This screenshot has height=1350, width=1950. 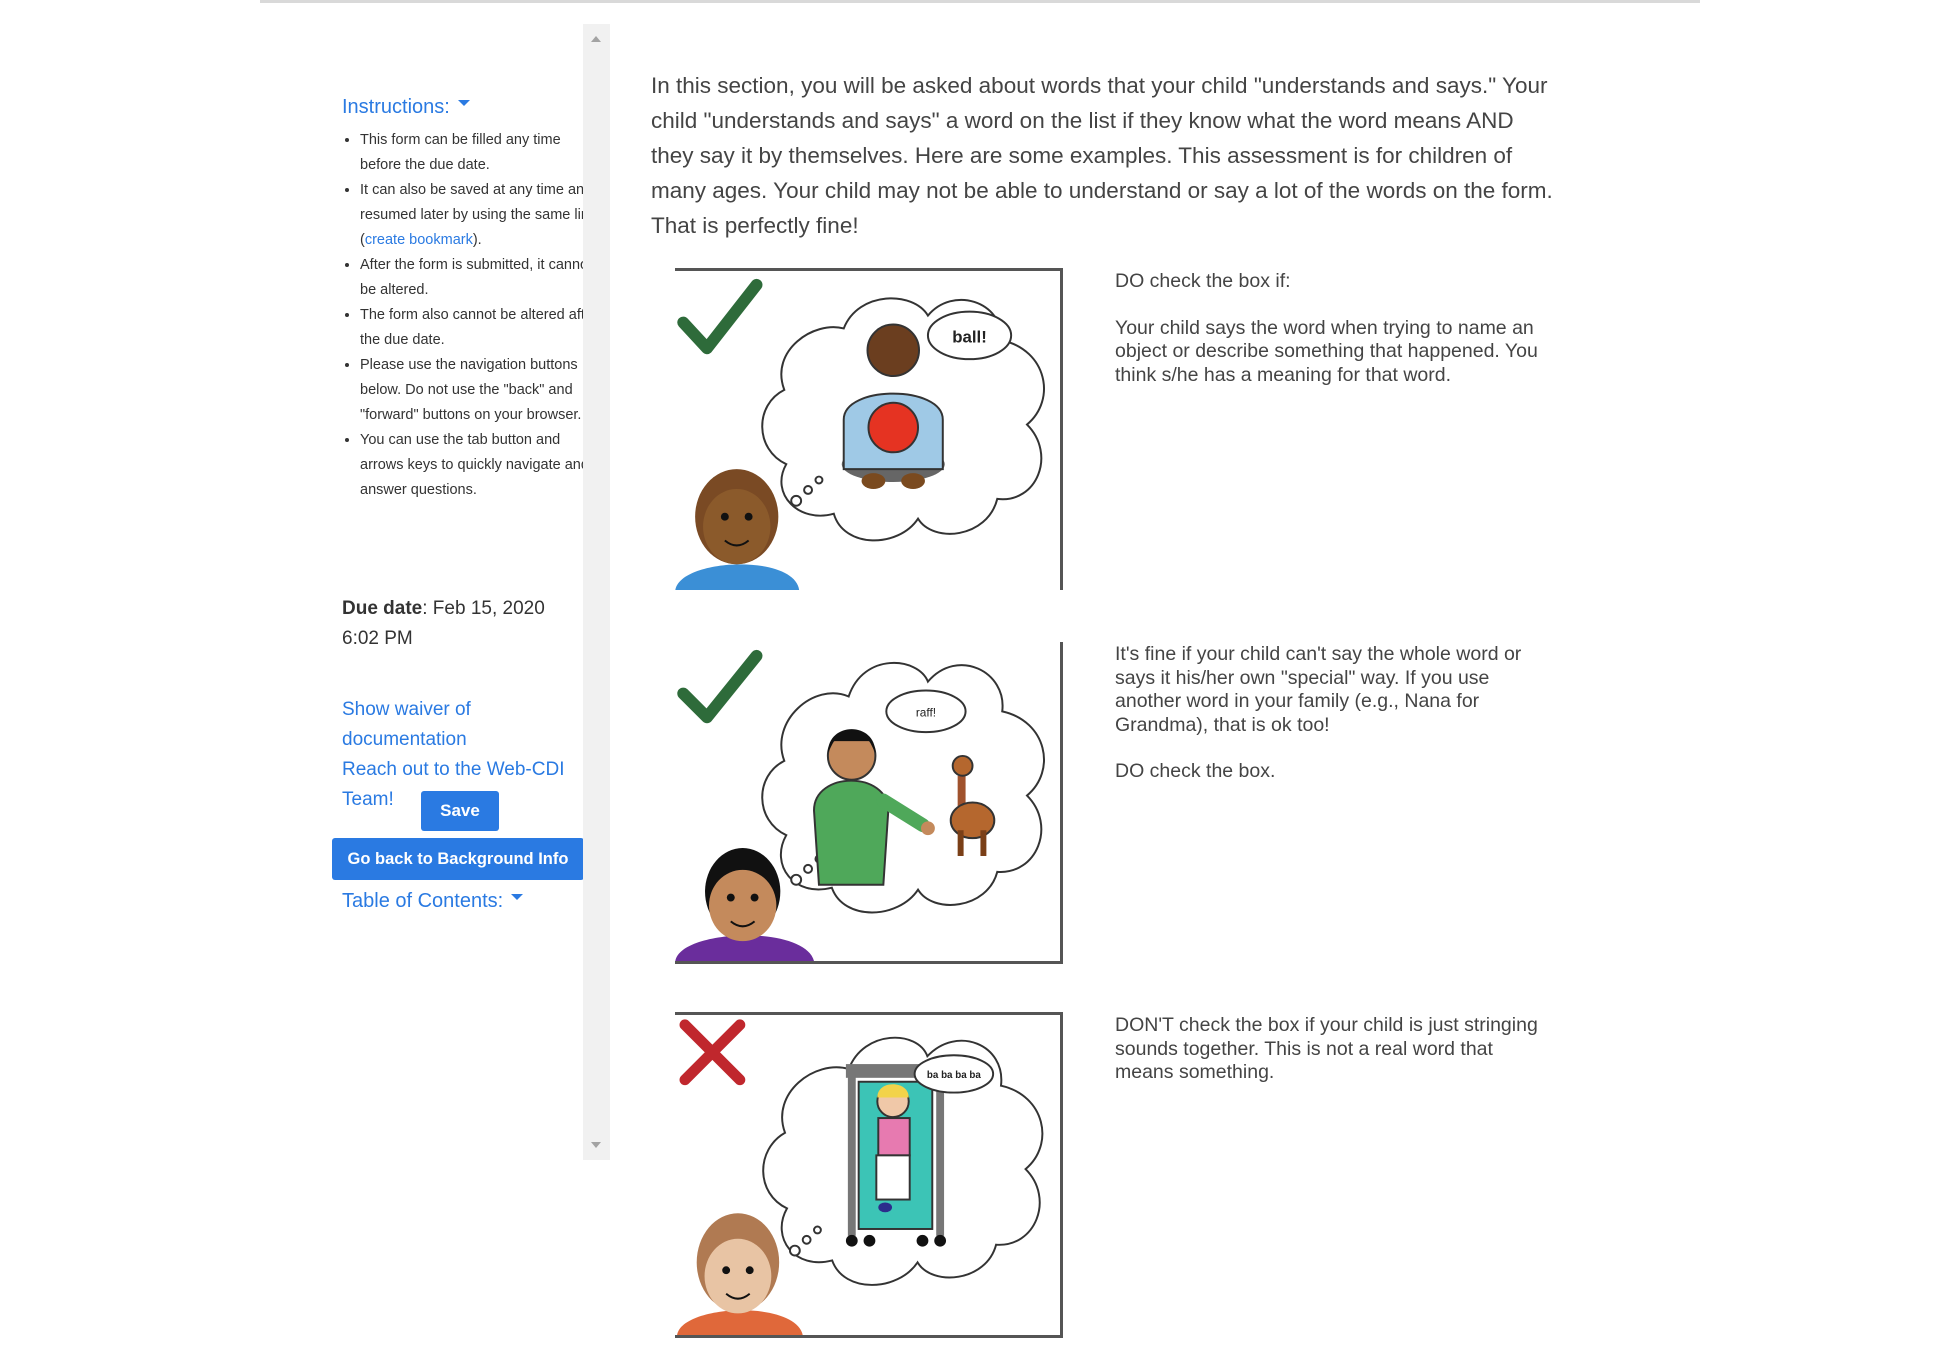 I want to click on show-waiver-link: Show waiver of documentation, so click(x=462, y=725).